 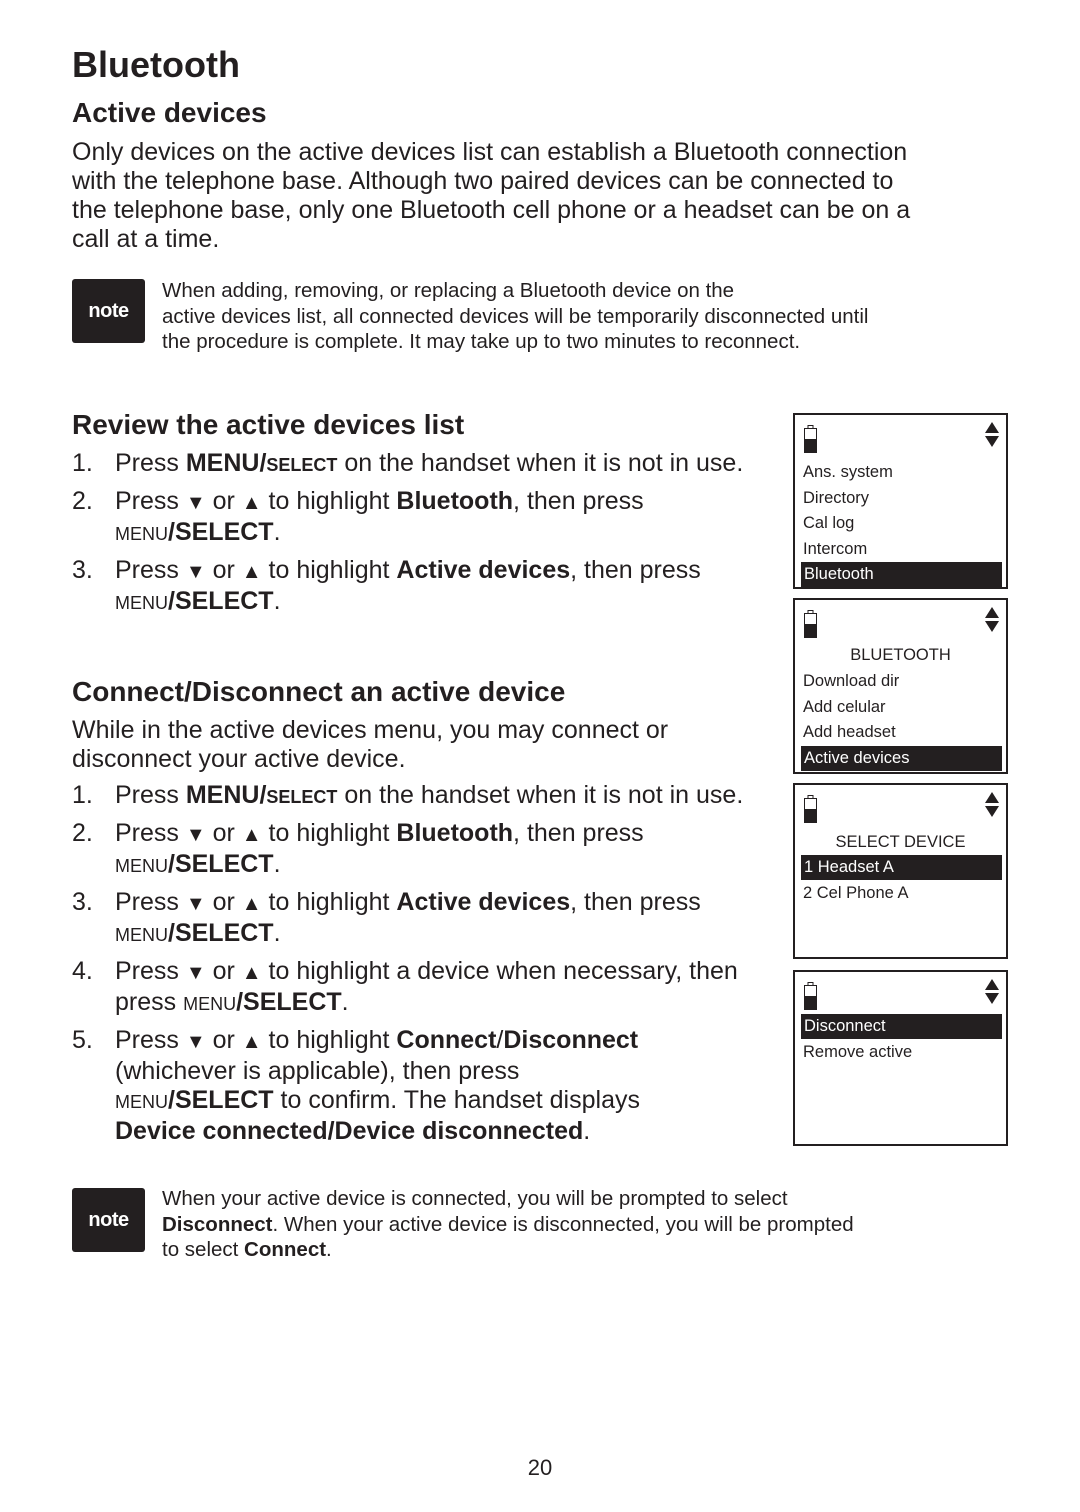 What do you see at coordinates (858, 1052) in the screenshot?
I see `menu-item: Remove active` at bounding box center [858, 1052].